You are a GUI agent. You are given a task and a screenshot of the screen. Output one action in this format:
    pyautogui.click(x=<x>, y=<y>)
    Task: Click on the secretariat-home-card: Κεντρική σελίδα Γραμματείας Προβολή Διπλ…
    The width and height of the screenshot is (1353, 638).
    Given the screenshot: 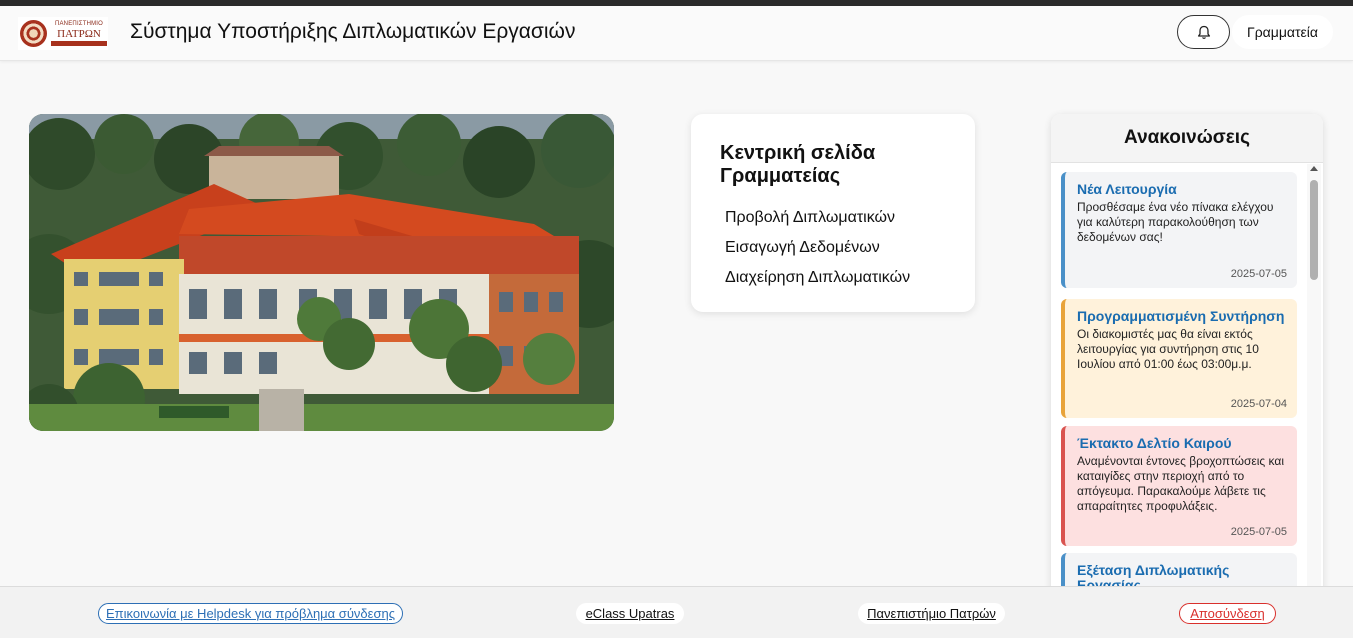 What is the action you would take?
    pyautogui.click(x=833, y=213)
    